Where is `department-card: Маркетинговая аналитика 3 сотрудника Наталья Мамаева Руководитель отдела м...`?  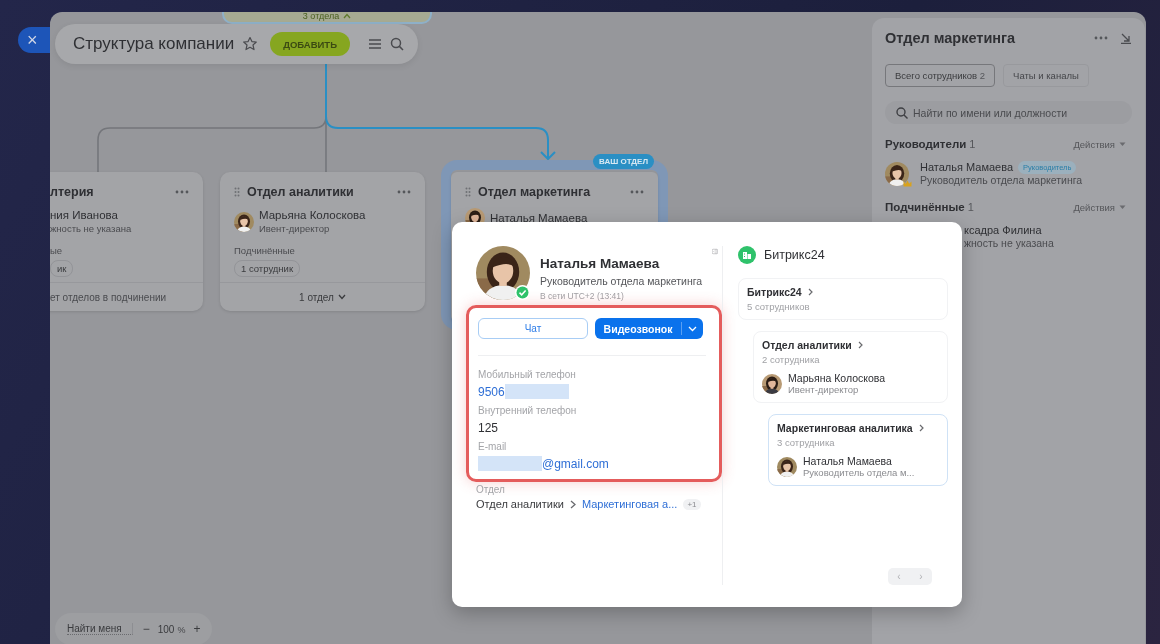 department-card: Маркетинговая аналитика 3 сотрудника Наталья Мамаева Руководитель отдела м... is located at coordinates (858, 450).